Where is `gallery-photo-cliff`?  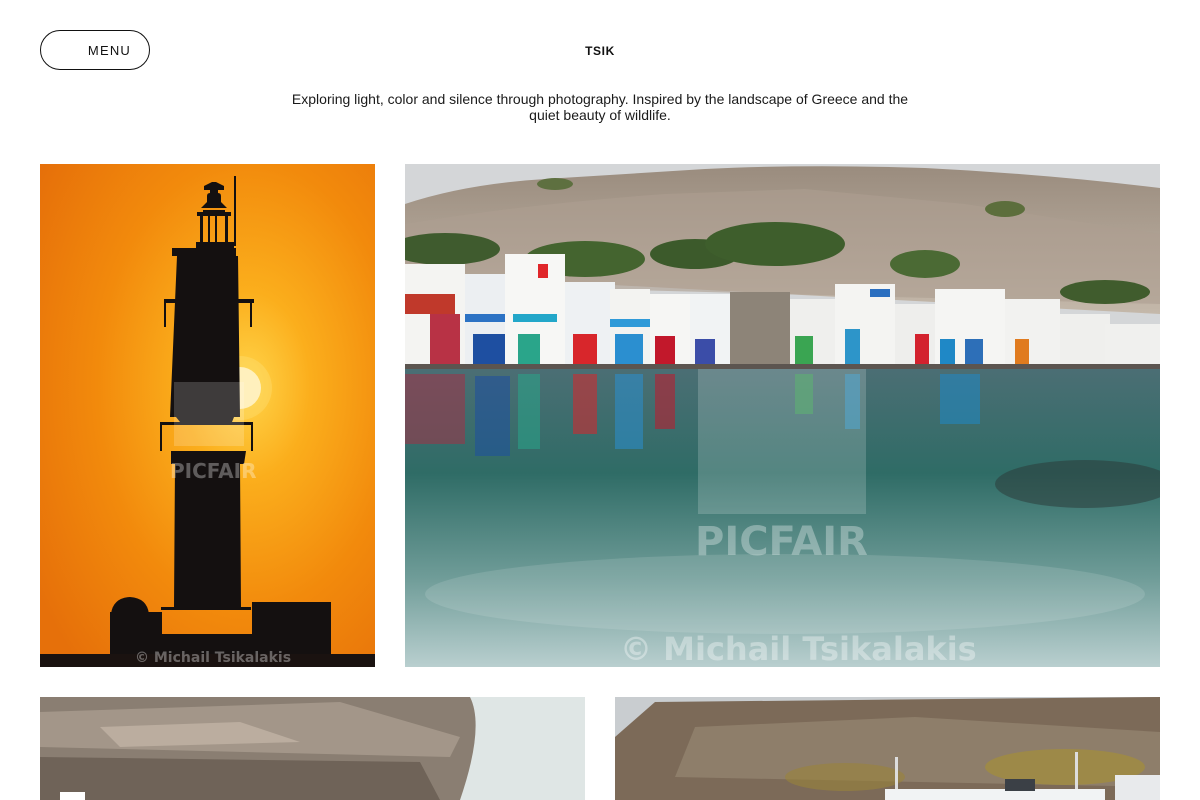 gallery-photo-cliff is located at coordinates (312, 748).